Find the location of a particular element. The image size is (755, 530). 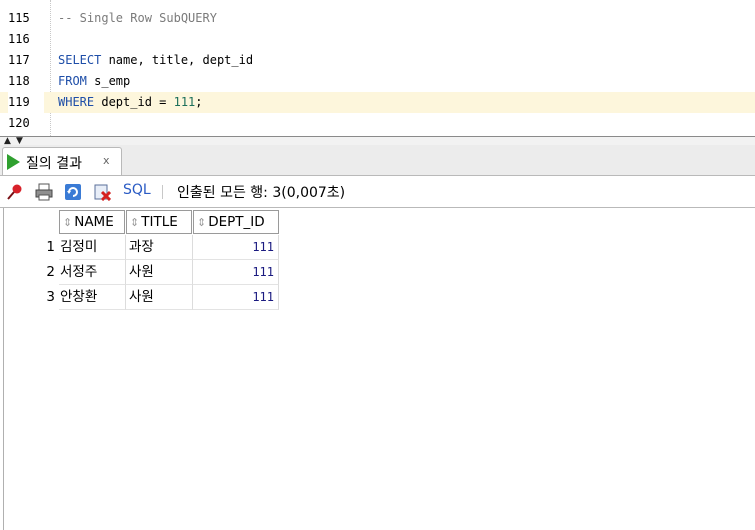

sql-comment: -- Single Row SubQUERY is located at coordinates (137, 18).